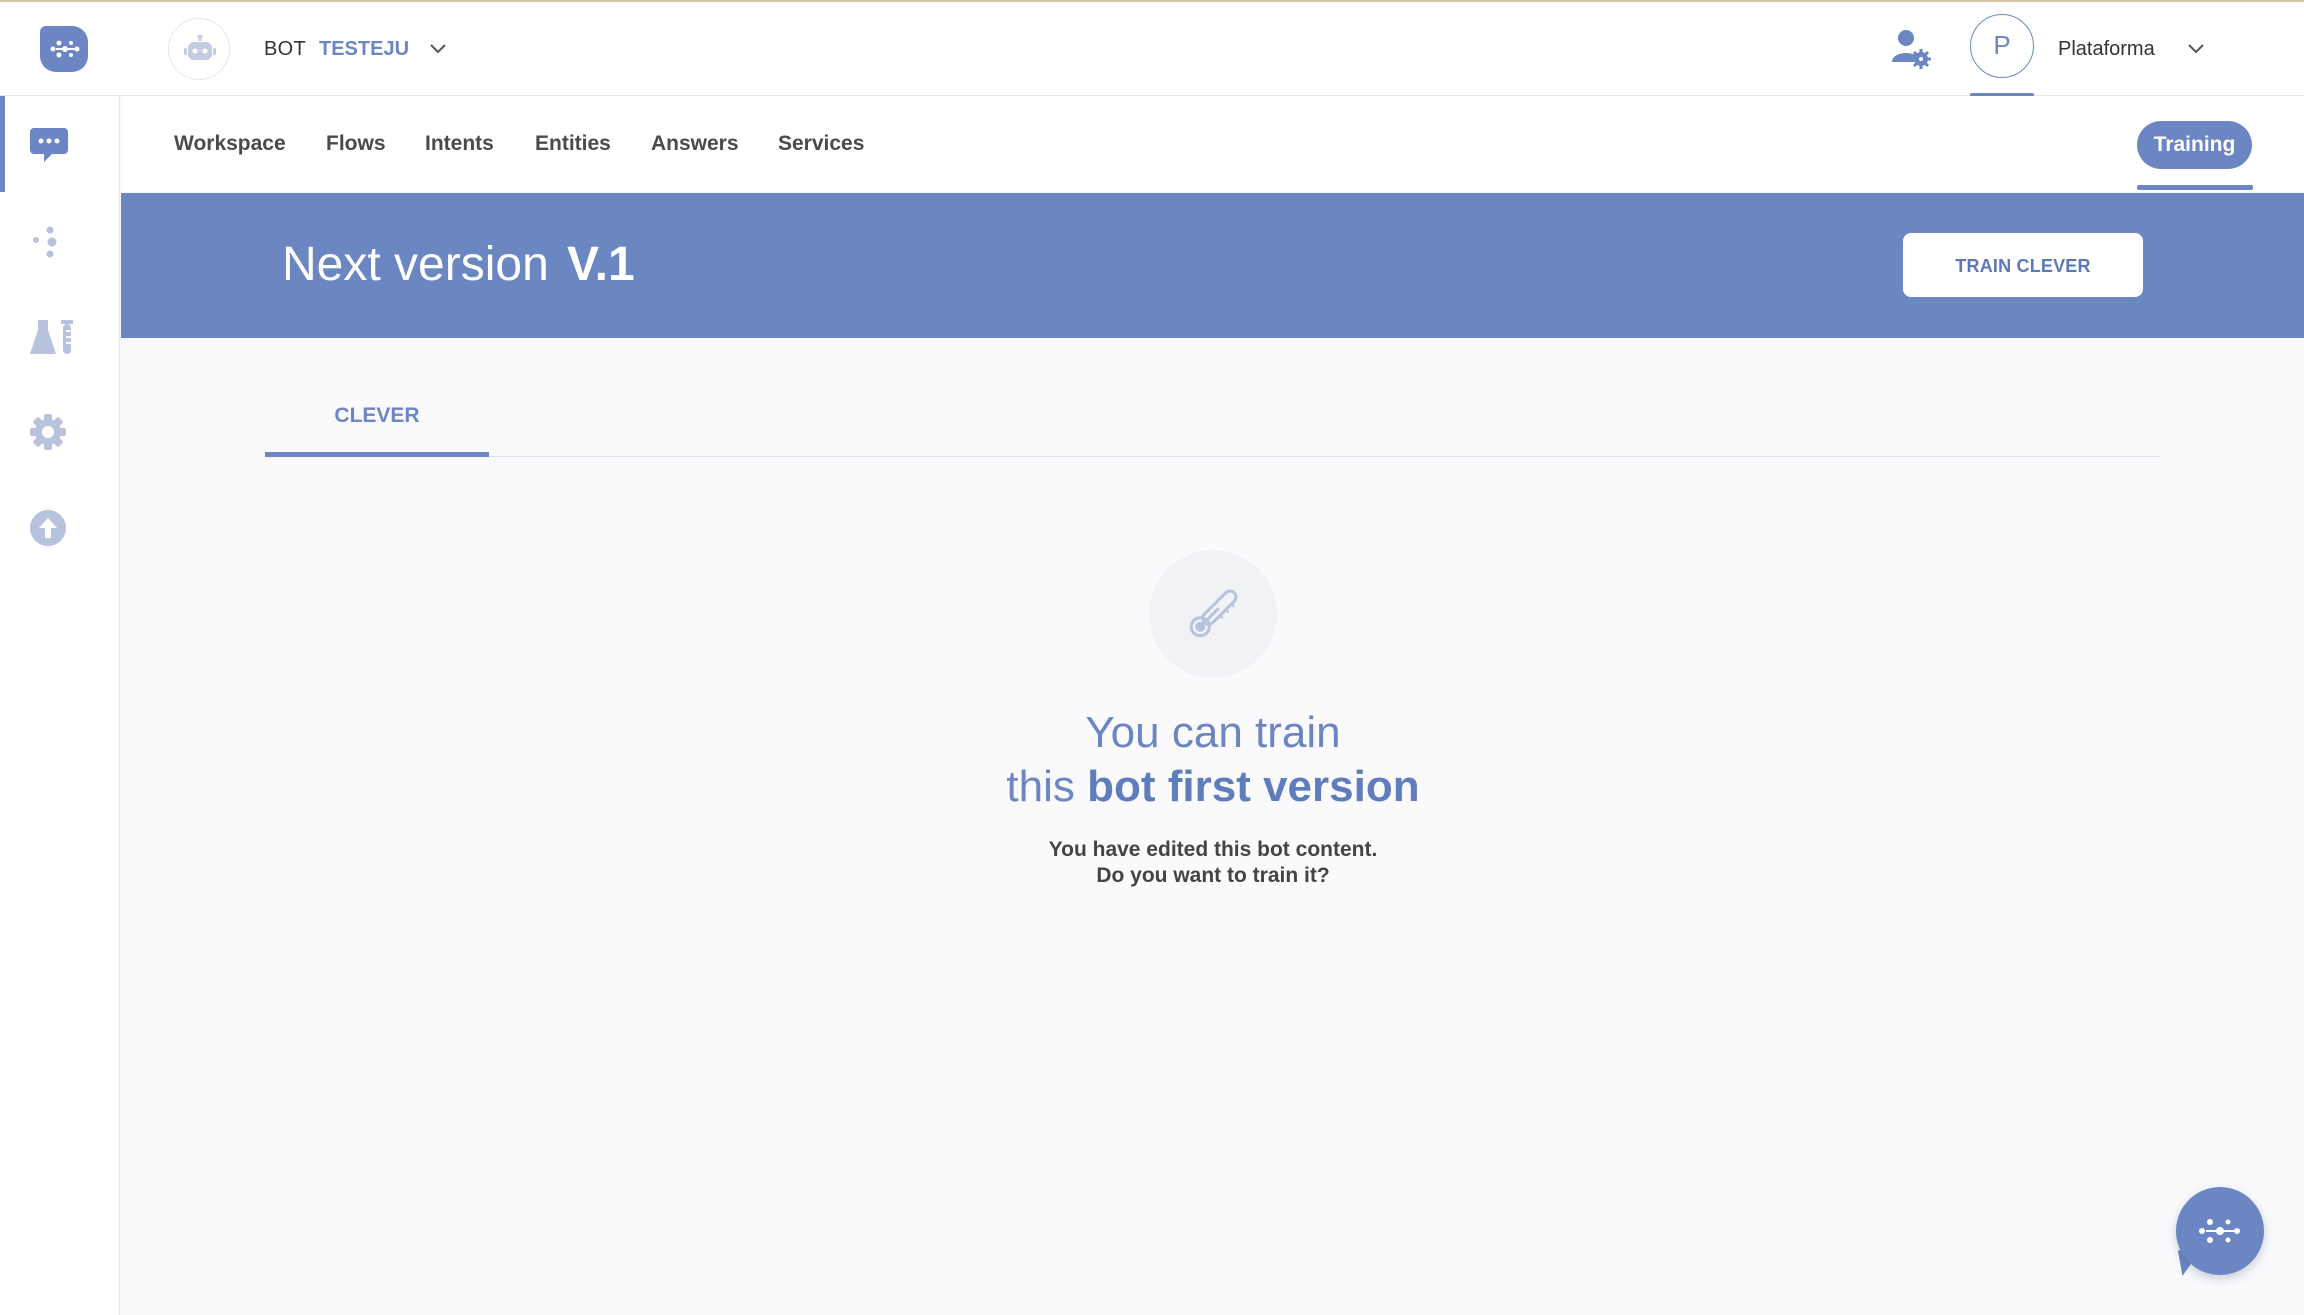 Image resolution: width=2304 pixels, height=1315 pixels. What do you see at coordinates (1212, 456) in the screenshot?
I see `tabs-divider` at bounding box center [1212, 456].